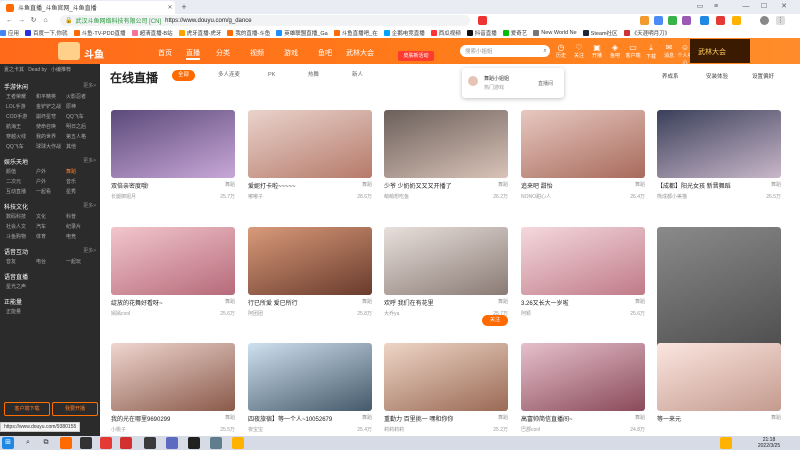  What do you see at coordinates (46, 96) in the screenshot?
I see `sidebar-item: 和平精英` at bounding box center [46, 96].